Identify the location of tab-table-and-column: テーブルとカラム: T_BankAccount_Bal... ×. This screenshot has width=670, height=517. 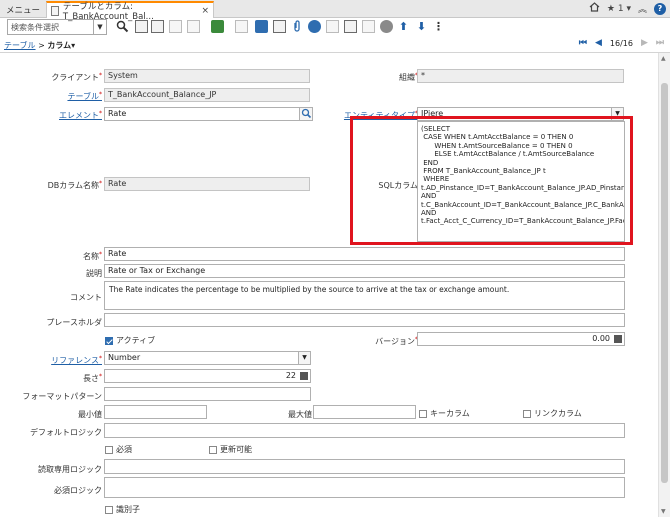
(130, 11).